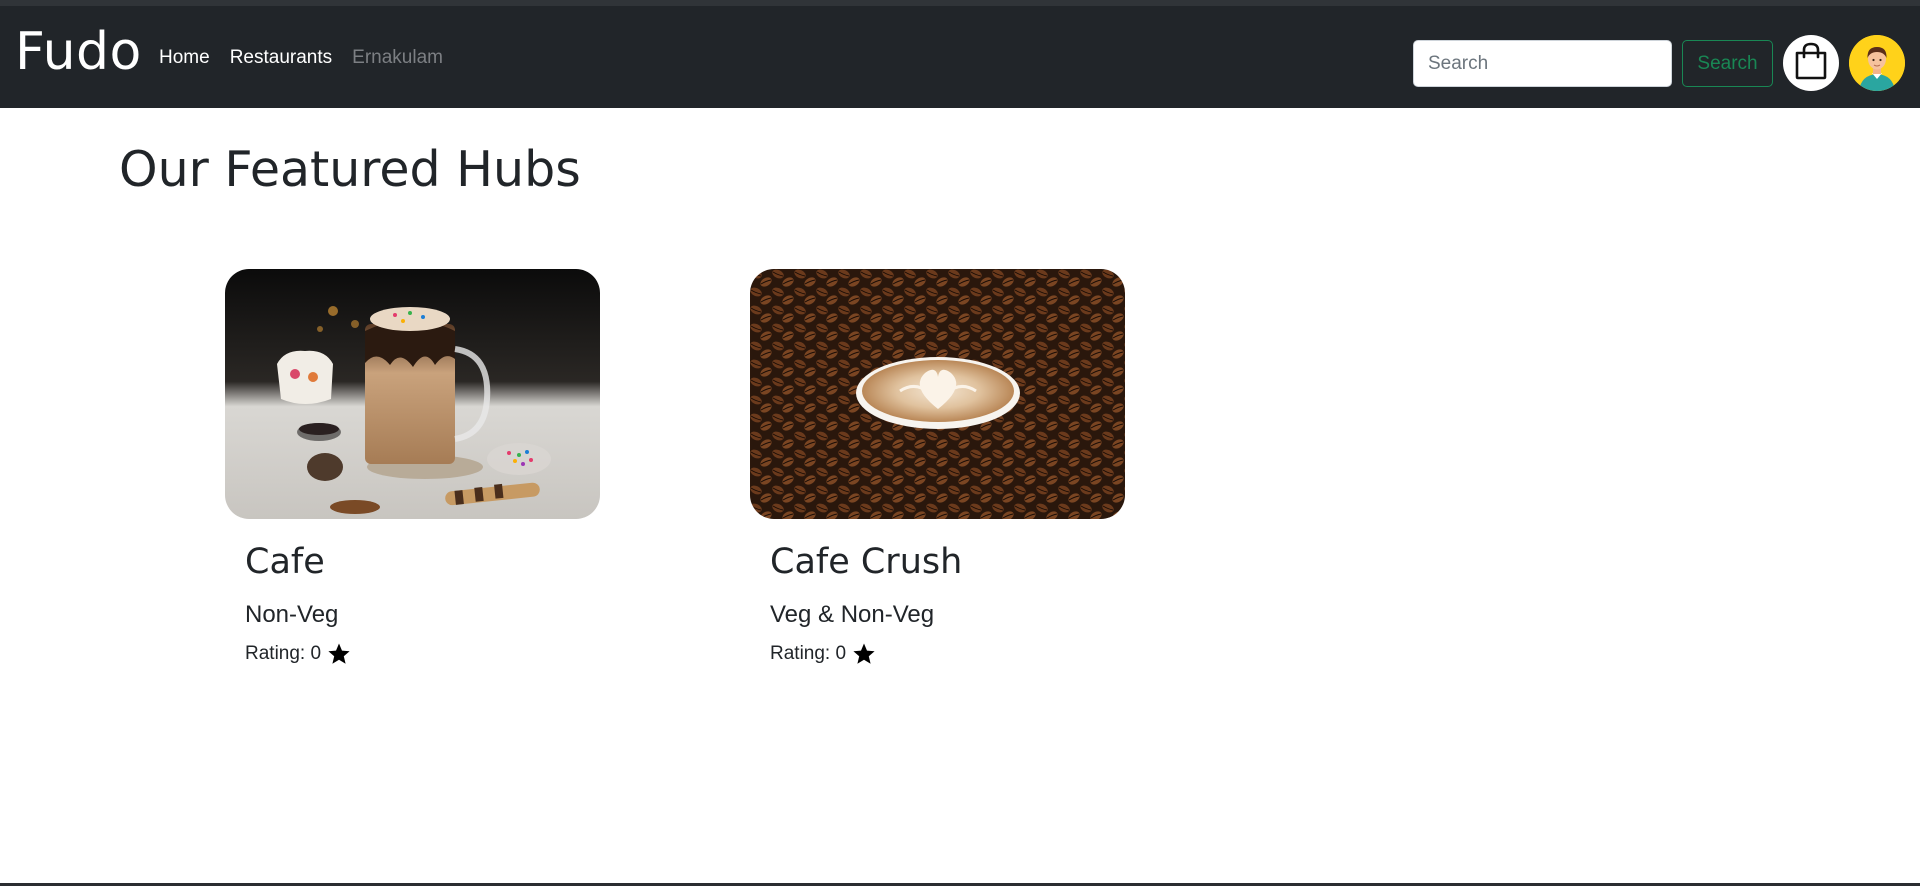 This screenshot has width=1920, height=886. Describe the element at coordinates (184, 57) in the screenshot. I see `nav-link-home: Home` at that location.